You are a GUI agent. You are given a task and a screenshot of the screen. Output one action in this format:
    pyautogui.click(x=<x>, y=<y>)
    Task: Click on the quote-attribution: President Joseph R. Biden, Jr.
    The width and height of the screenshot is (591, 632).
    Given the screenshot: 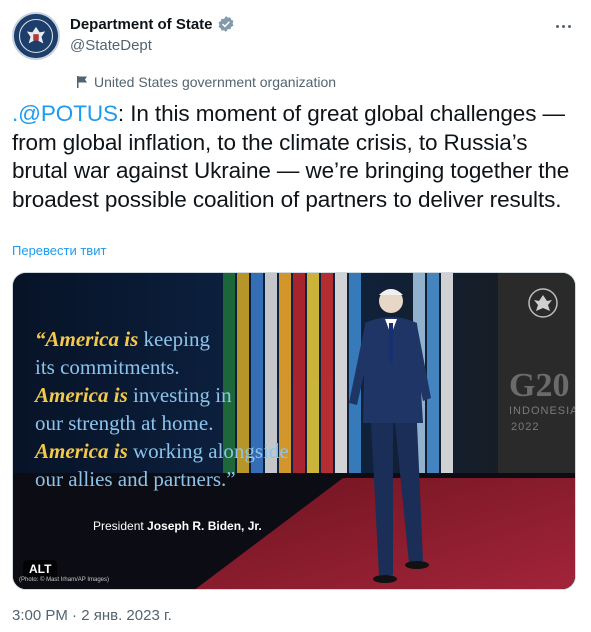 What is the action you would take?
    pyautogui.click(x=177, y=526)
    